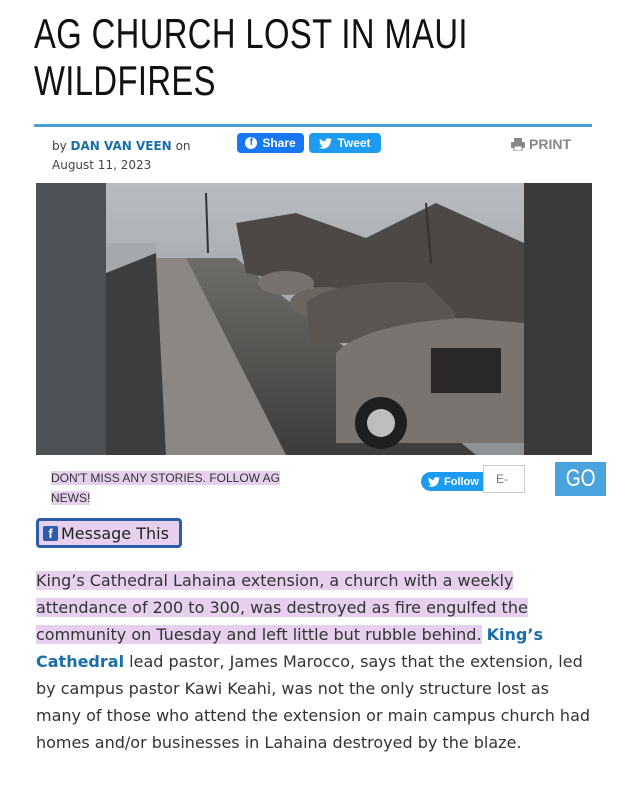 The width and height of the screenshot is (632, 802). I want to click on email-field, so click(504, 479).